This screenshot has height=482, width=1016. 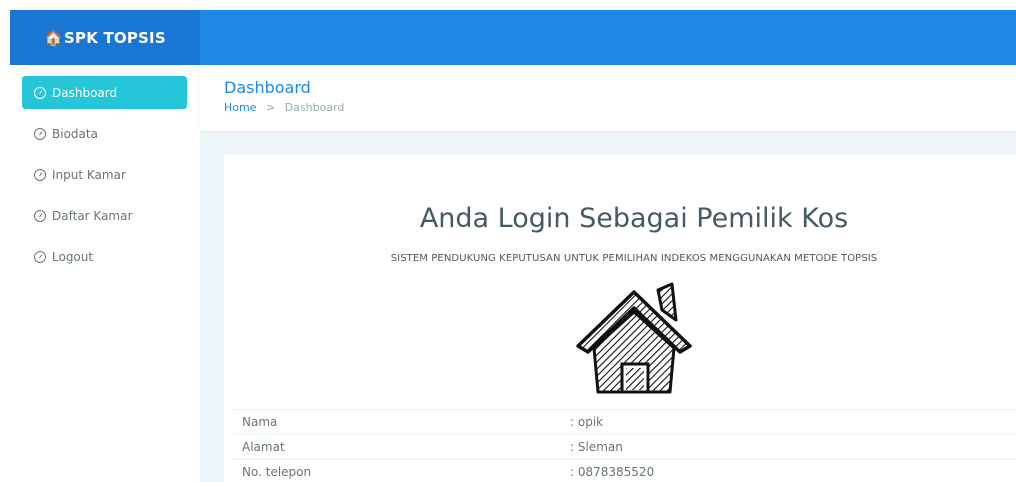 What do you see at coordinates (260, 422) in the screenshot?
I see `info-label: Nama` at bounding box center [260, 422].